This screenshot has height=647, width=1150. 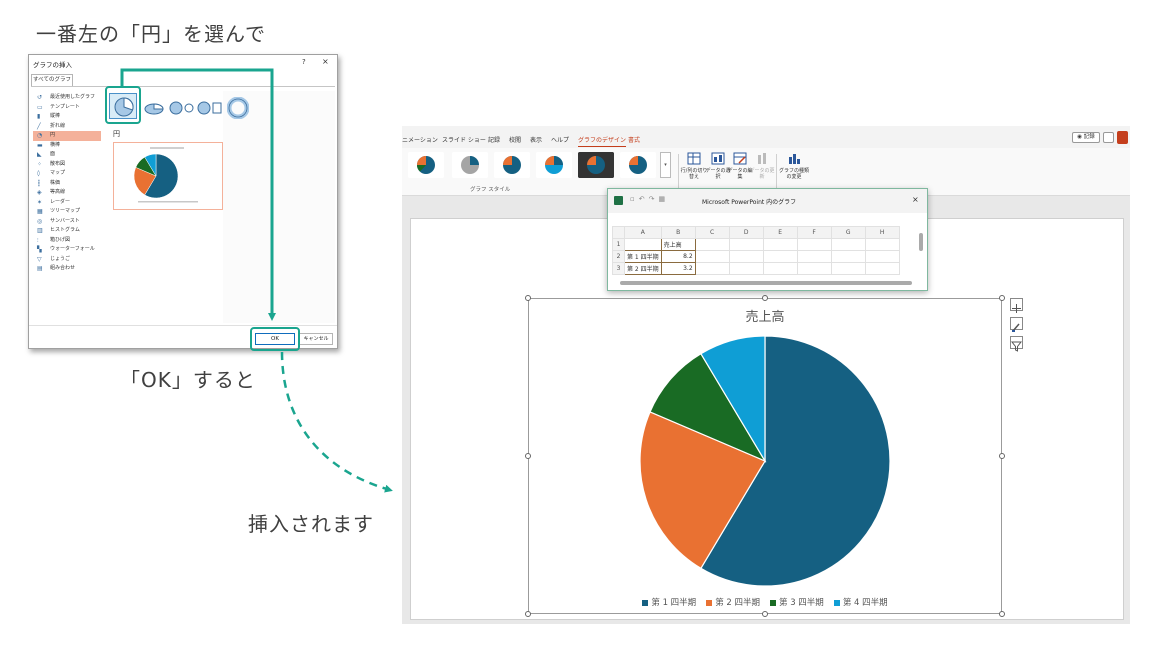 I want to click on chart-category-item: ▤ 組み合わせ, so click(x=67, y=269).